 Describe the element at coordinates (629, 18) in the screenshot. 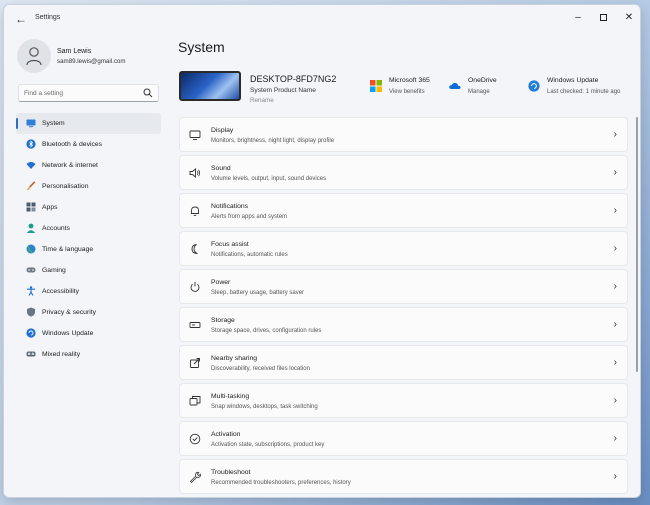

I see `close-button: ✕` at that location.